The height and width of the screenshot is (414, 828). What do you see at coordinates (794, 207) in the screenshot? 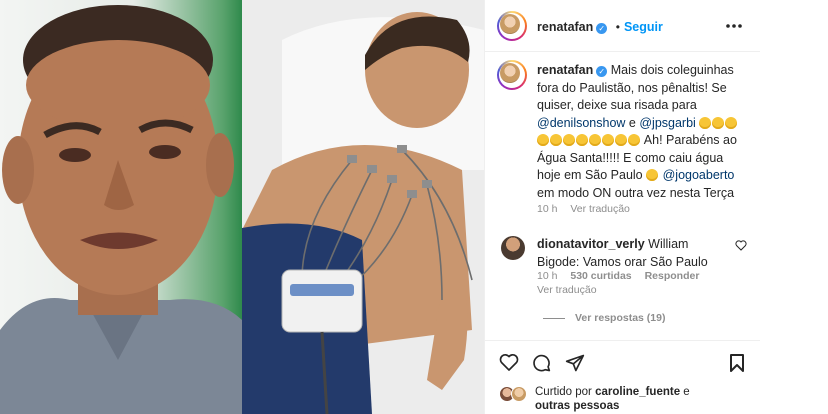
I see `page-margin` at bounding box center [794, 207].